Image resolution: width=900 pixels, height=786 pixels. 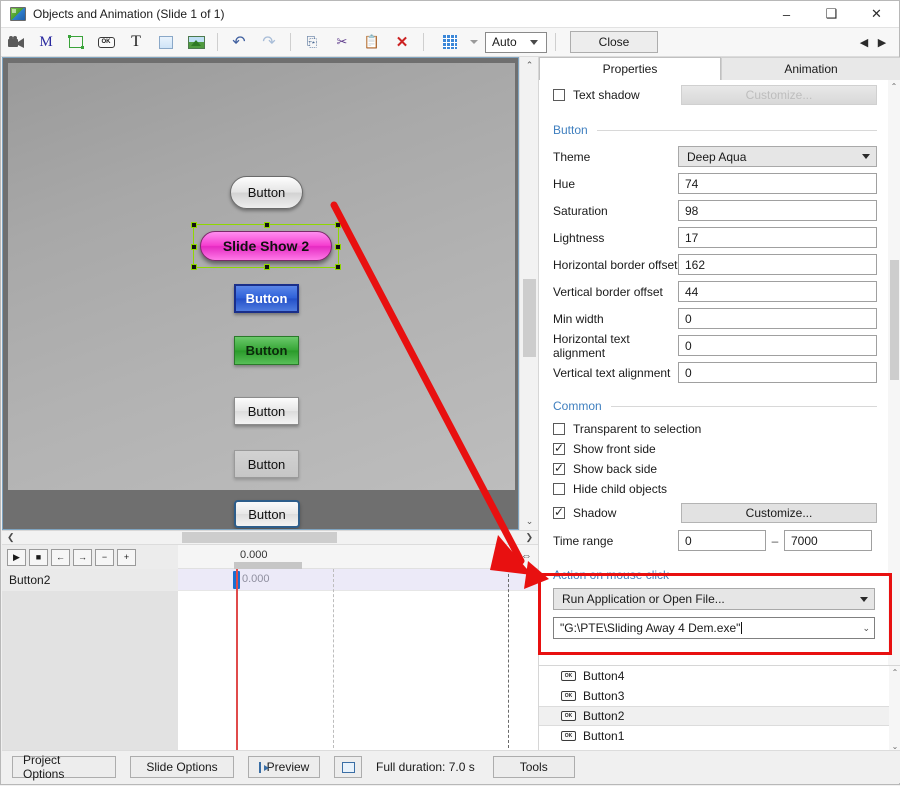 What do you see at coordinates (719, 696) in the screenshot?
I see `list-item: OK Button3` at bounding box center [719, 696].